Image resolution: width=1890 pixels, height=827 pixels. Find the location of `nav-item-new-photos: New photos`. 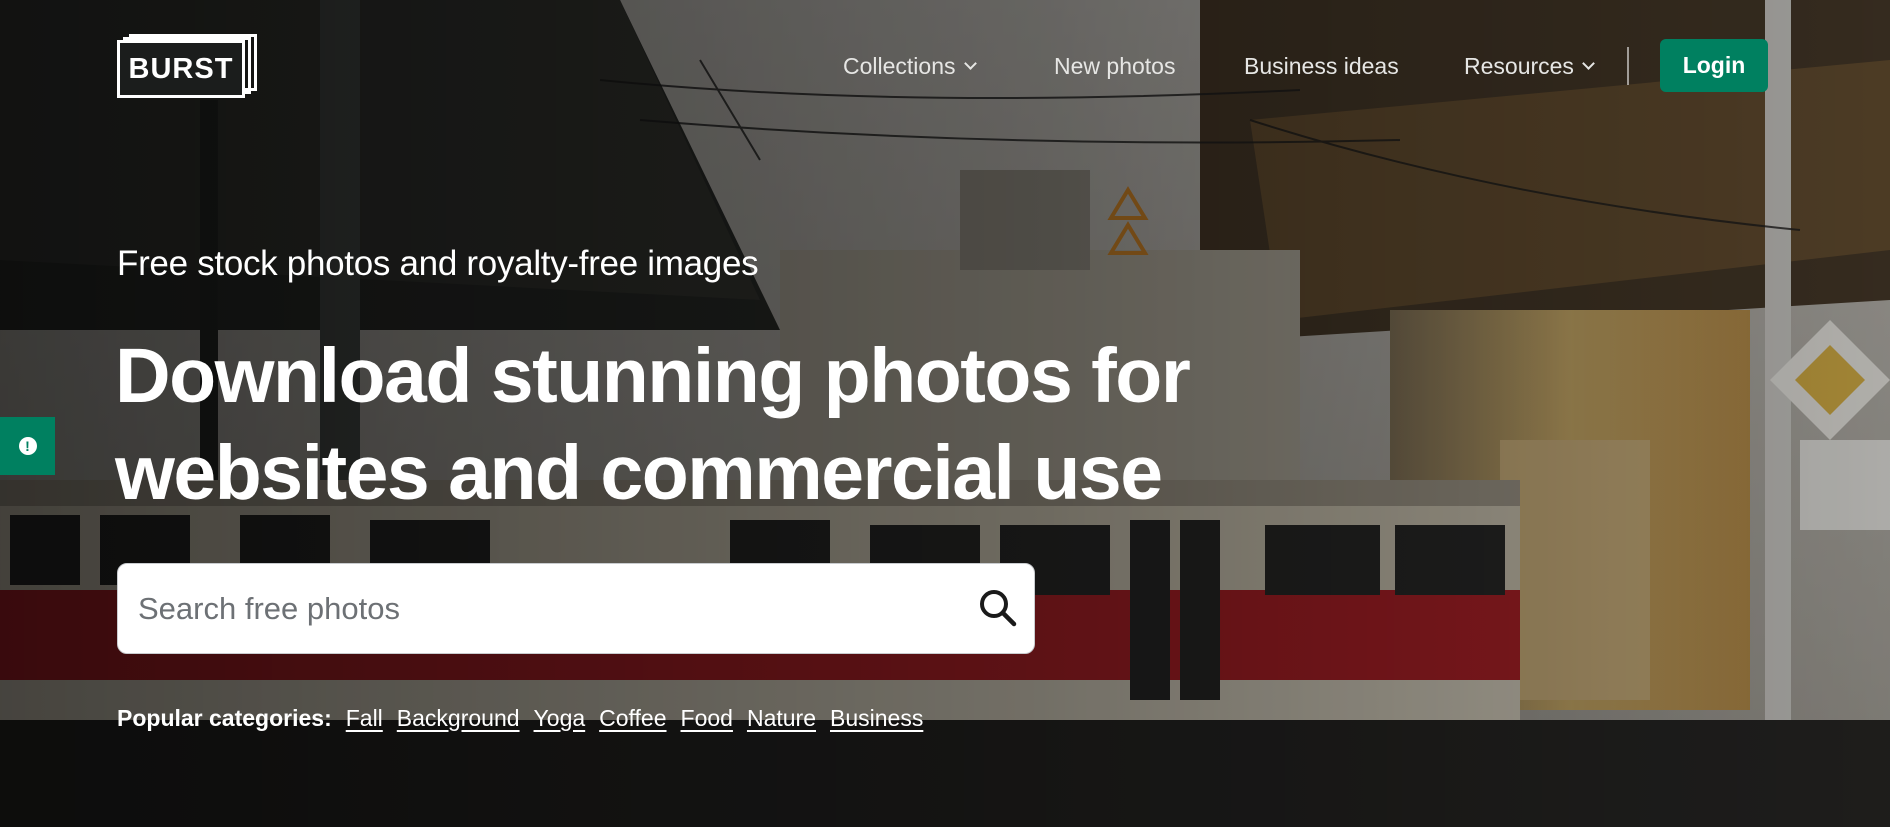

nav-item-new-photos: New photos is located at coordinates (1114, 66).